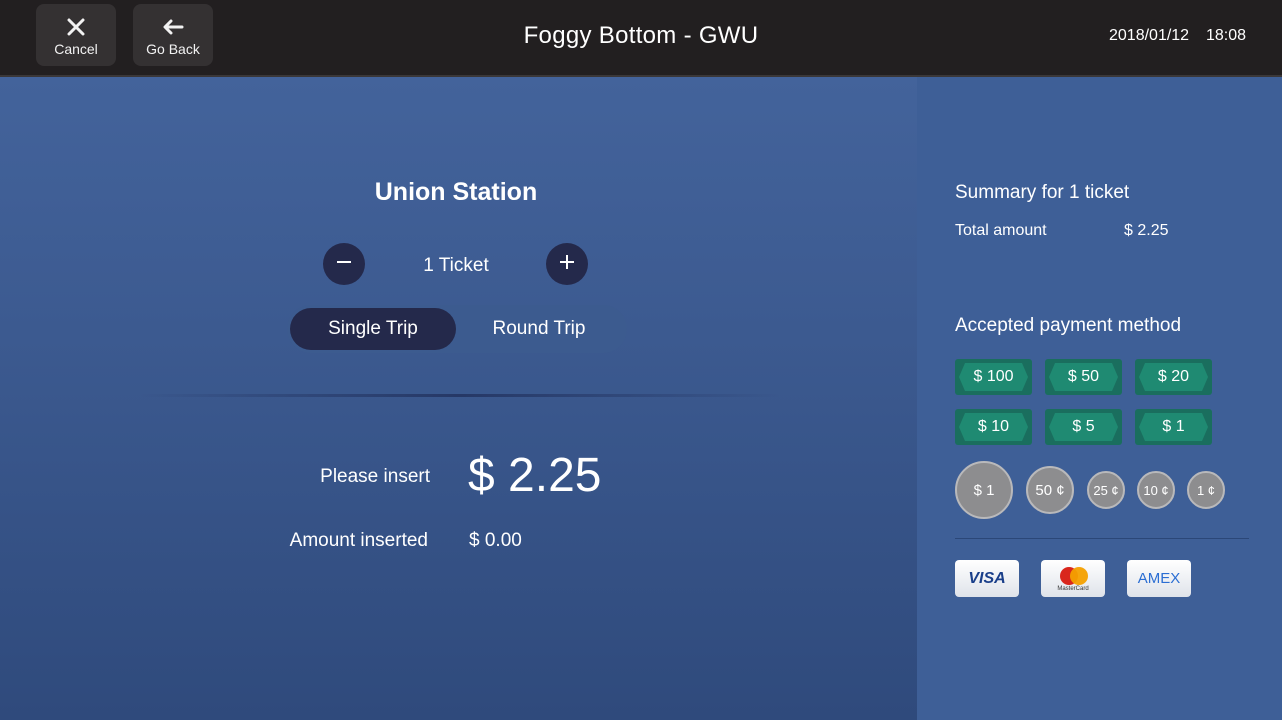  I want to click on mastercard-label: MasterCard, so click(1073, 588).